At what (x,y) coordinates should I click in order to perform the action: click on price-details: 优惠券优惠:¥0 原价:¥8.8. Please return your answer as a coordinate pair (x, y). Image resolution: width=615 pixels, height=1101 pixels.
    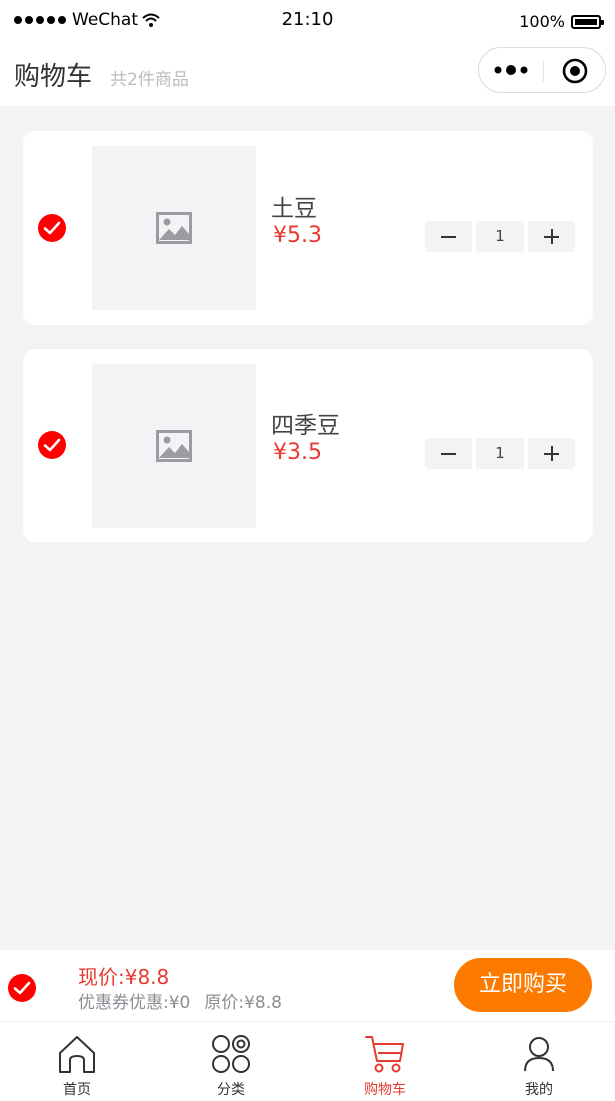
    Looking at the image, I should click on (180, 1000).